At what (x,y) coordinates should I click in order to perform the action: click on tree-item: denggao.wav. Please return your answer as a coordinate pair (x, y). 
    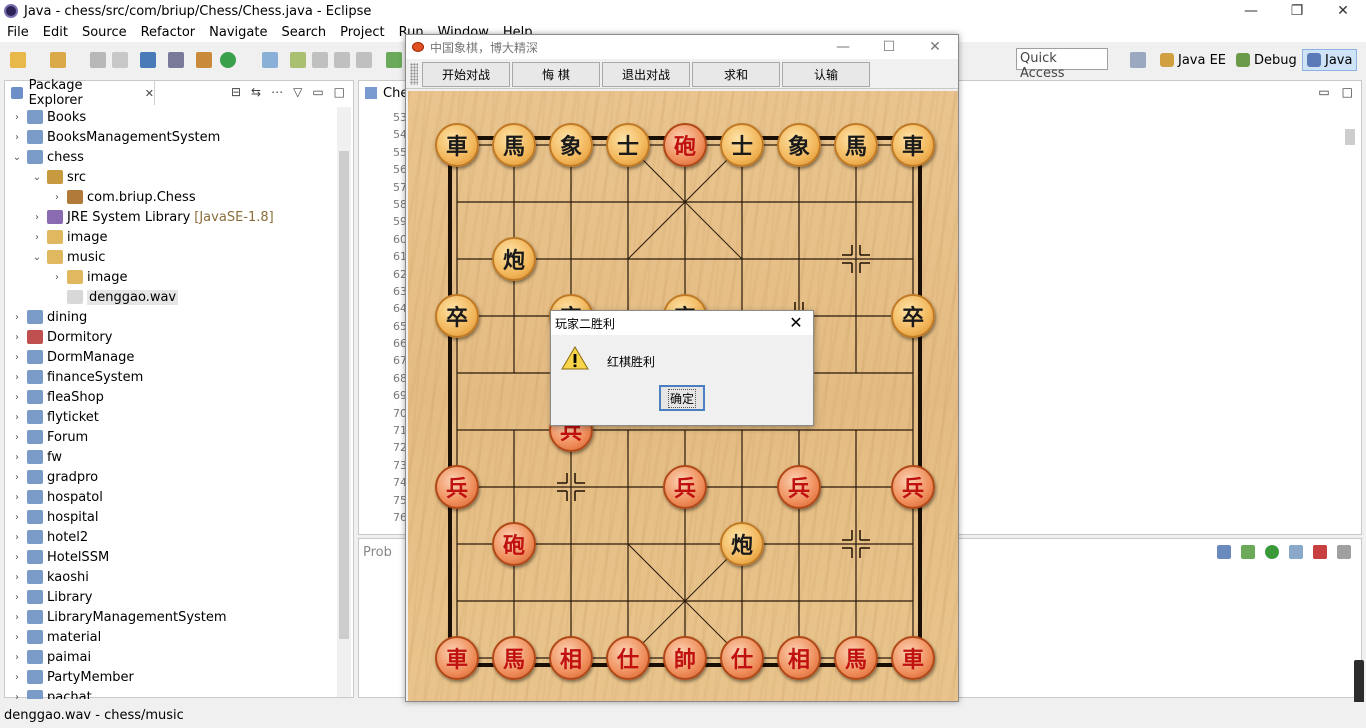
    Looking at the image, I should click on (171, 297).